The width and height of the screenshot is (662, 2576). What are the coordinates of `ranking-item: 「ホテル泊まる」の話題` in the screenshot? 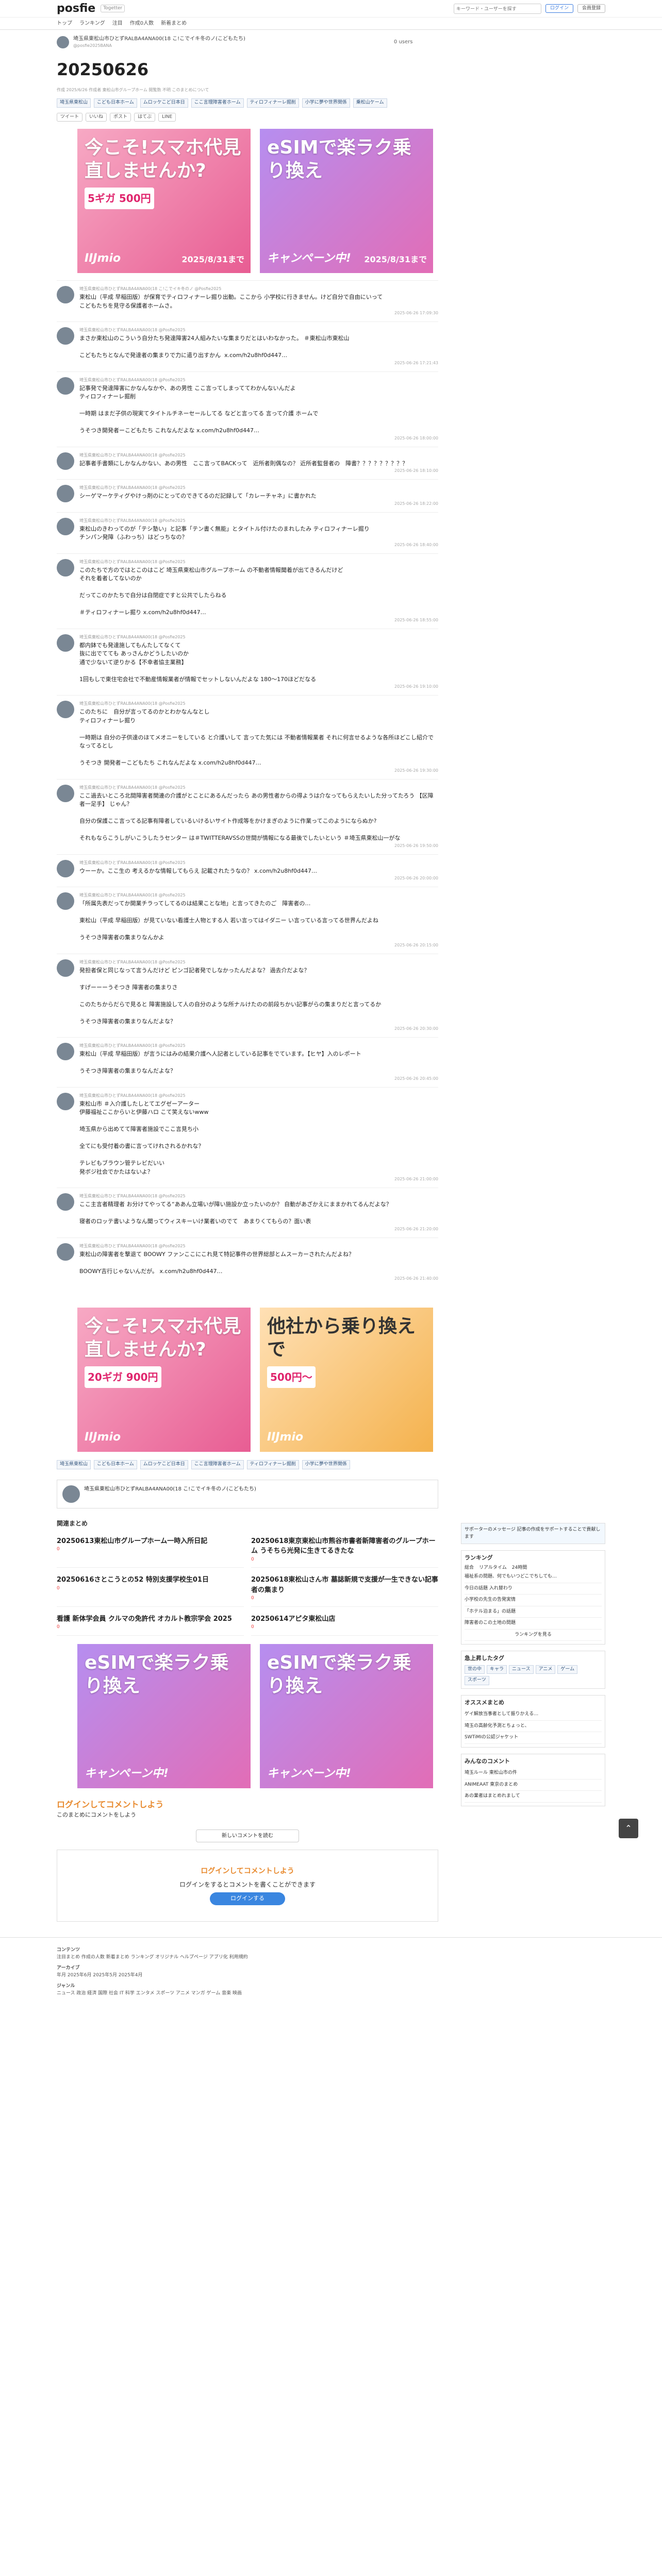 It's located at (533, 1612).